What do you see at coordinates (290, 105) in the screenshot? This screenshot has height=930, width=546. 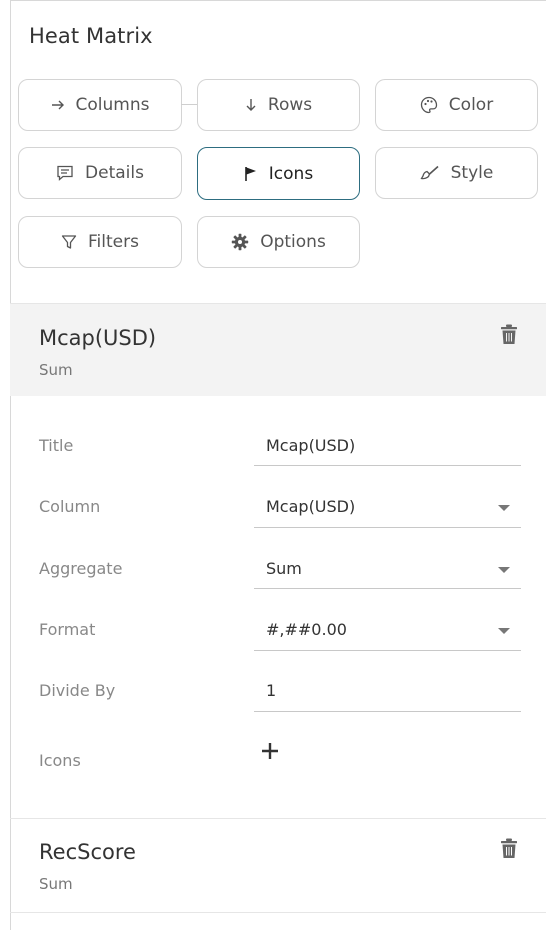 I see `tab-rows-label: Rows` at bounding box center [290, 105].